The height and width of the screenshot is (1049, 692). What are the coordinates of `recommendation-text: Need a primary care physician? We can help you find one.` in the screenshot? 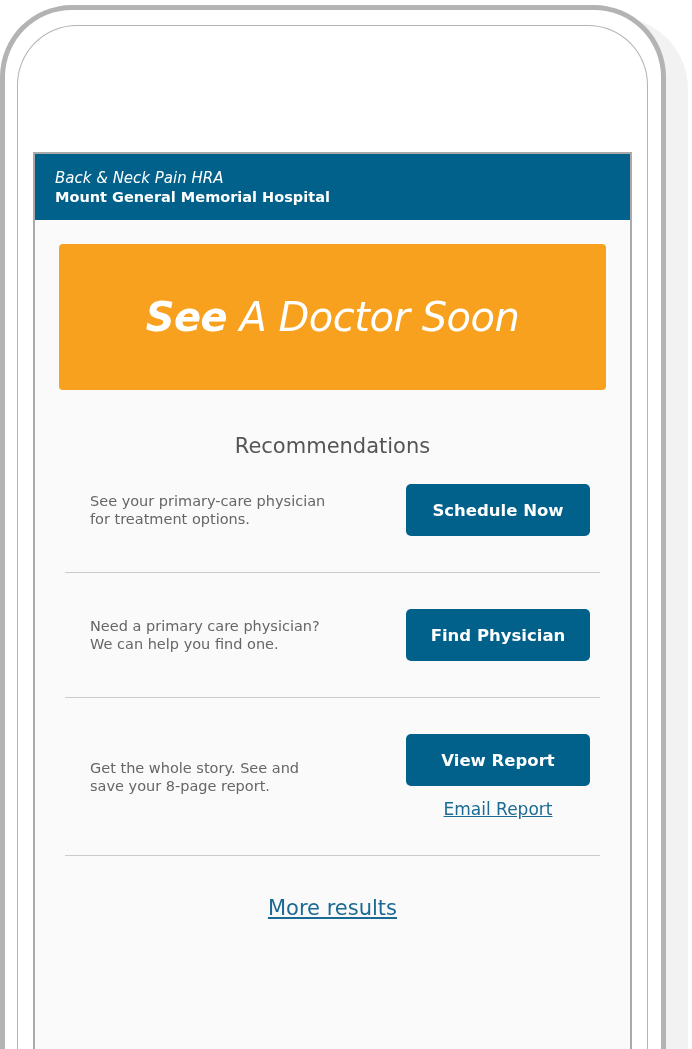 It's located at (205, 635).